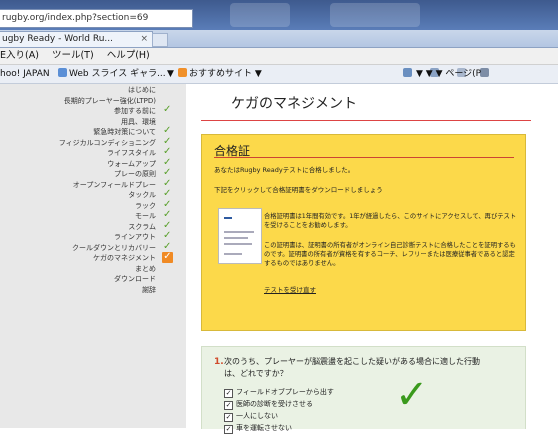  I want to click on sidebar-item: ライフスタイル, so click(131, 153).